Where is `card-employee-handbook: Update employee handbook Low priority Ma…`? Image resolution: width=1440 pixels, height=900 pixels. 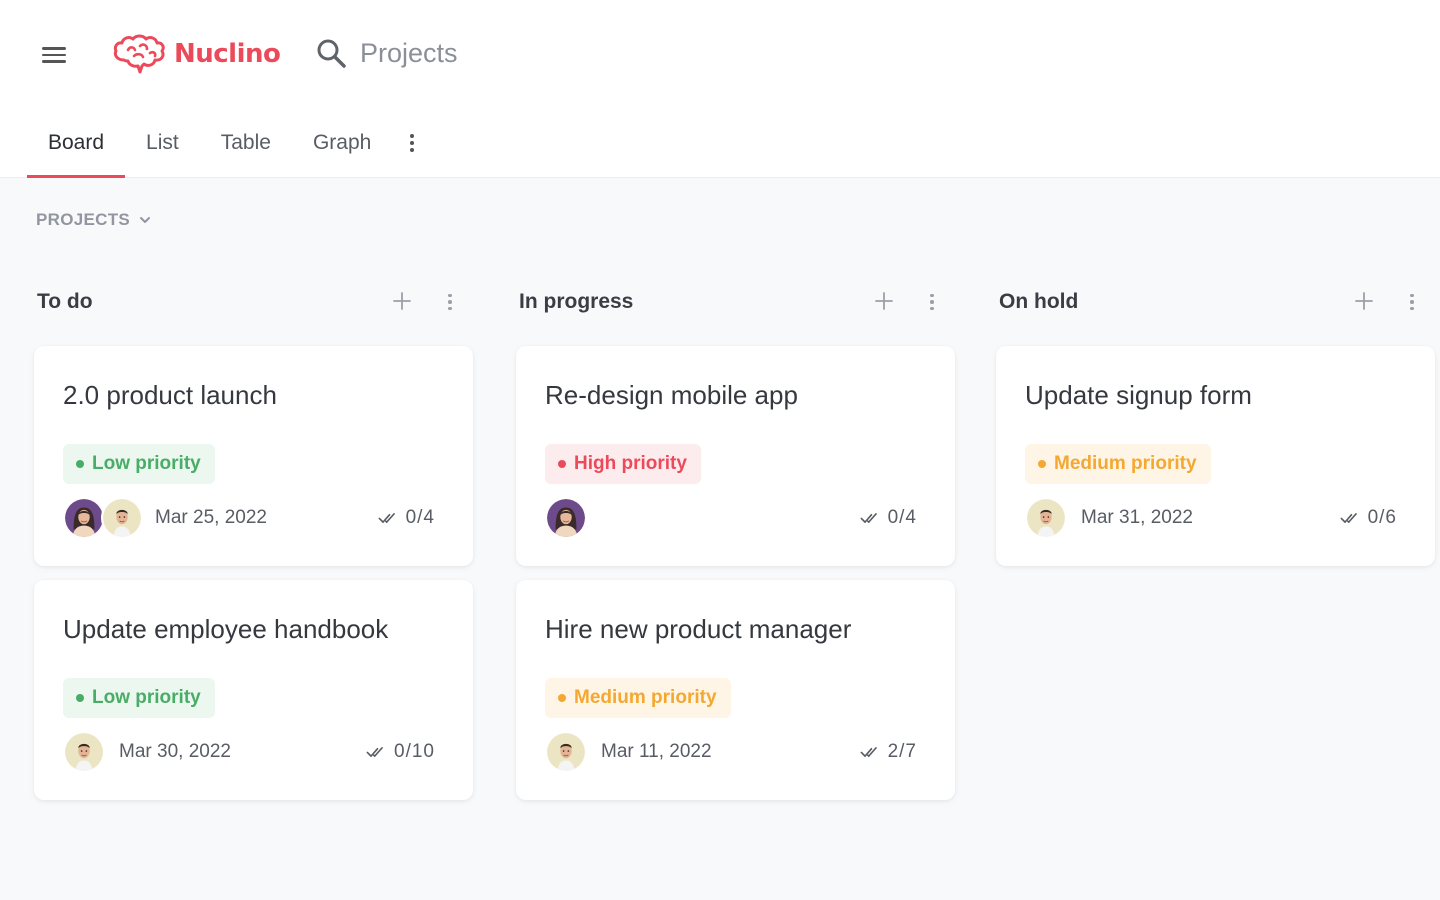 card-employee-handbook: Update employee handbook Low priority Ma… is located at coordinates (253, 690).